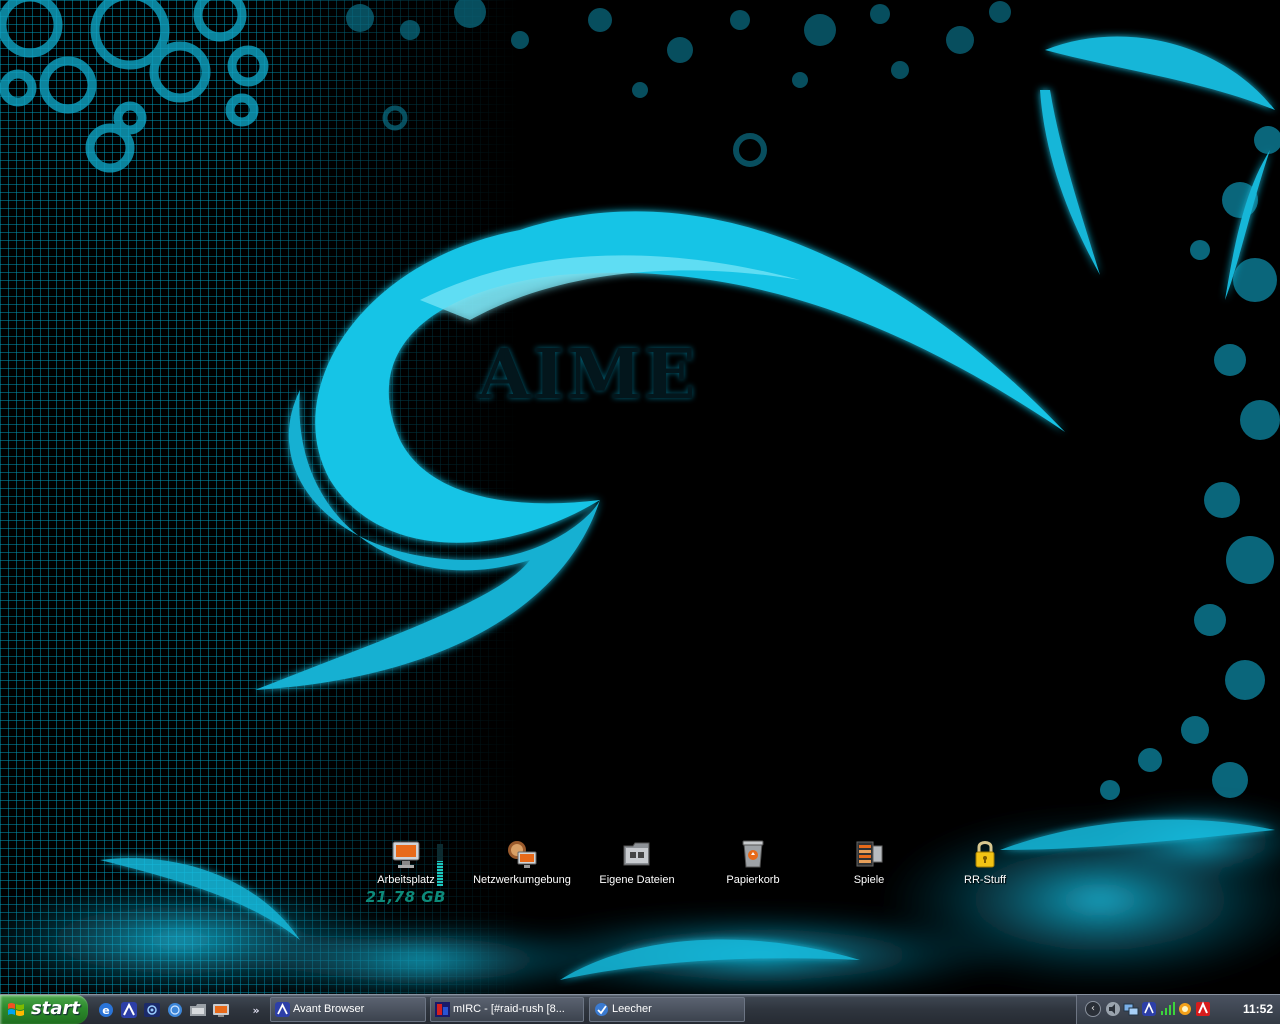 This screenshot has height=1024, width=1280. I want to click on globe-icon, so click(175, 1010).